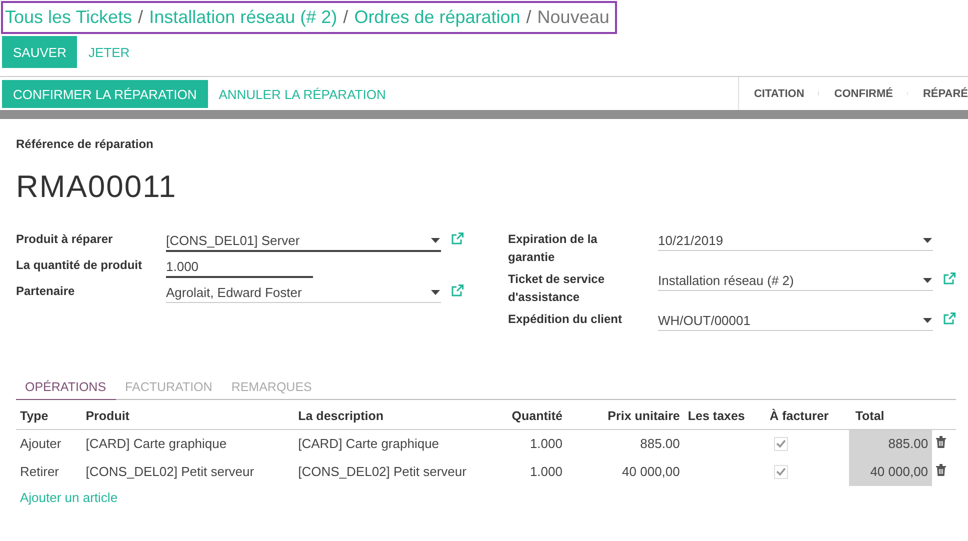 The height and width of the screenshot is (541, 968). I want to click on table-cell: 40 000,00, so click(890, 472).